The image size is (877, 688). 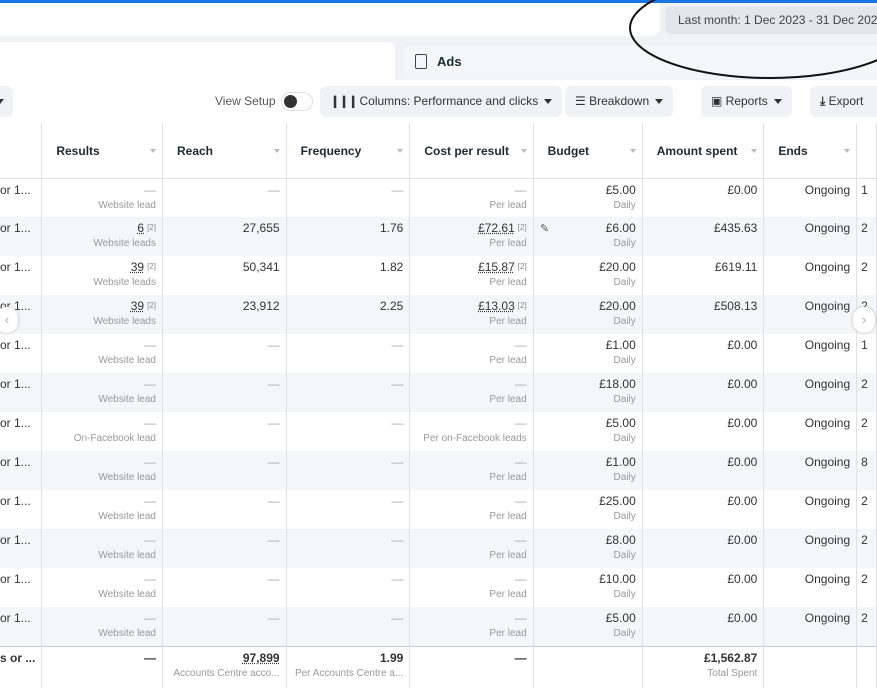 I want to click on cost-per-result-column-header: Cost per result, so click(x=471, y=151).